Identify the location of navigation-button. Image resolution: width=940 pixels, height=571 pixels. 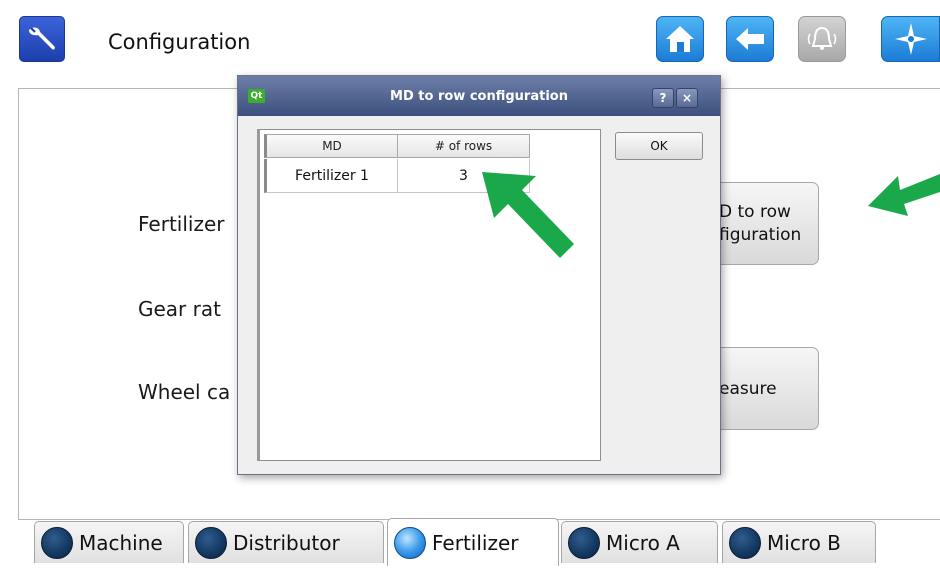
(910, 39).